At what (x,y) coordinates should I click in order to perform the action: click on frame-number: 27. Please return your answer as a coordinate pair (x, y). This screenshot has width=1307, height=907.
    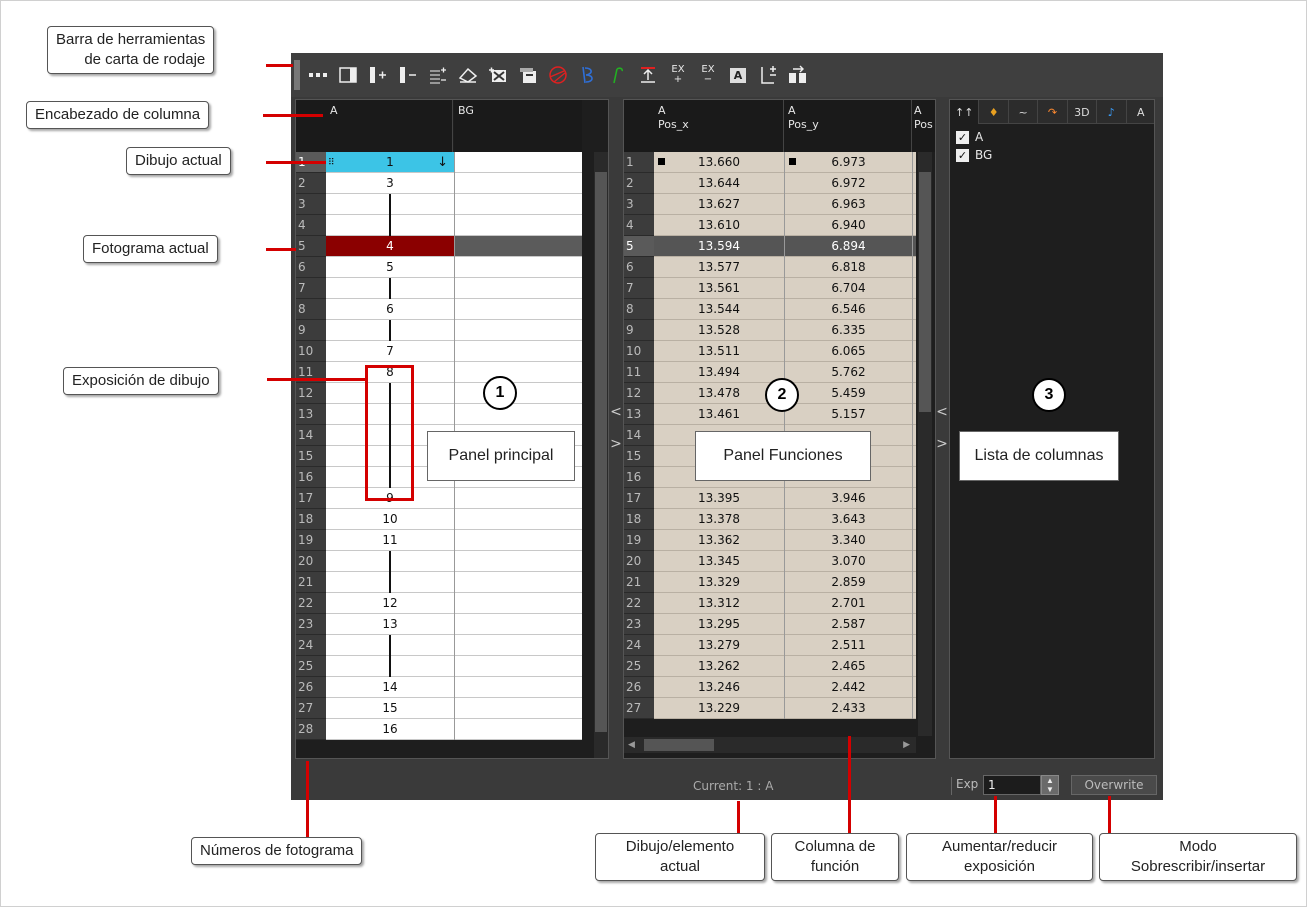
    Looking at the image, I should click on (639, 708).